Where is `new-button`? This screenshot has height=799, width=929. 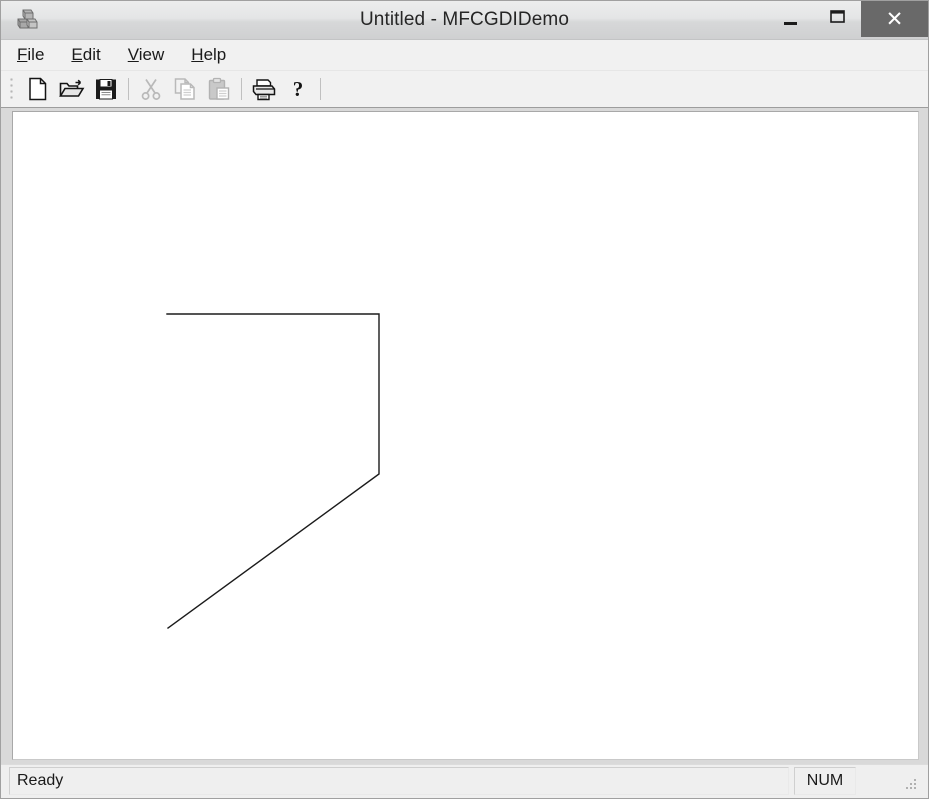 new-button is located at coordinates (38, 89).